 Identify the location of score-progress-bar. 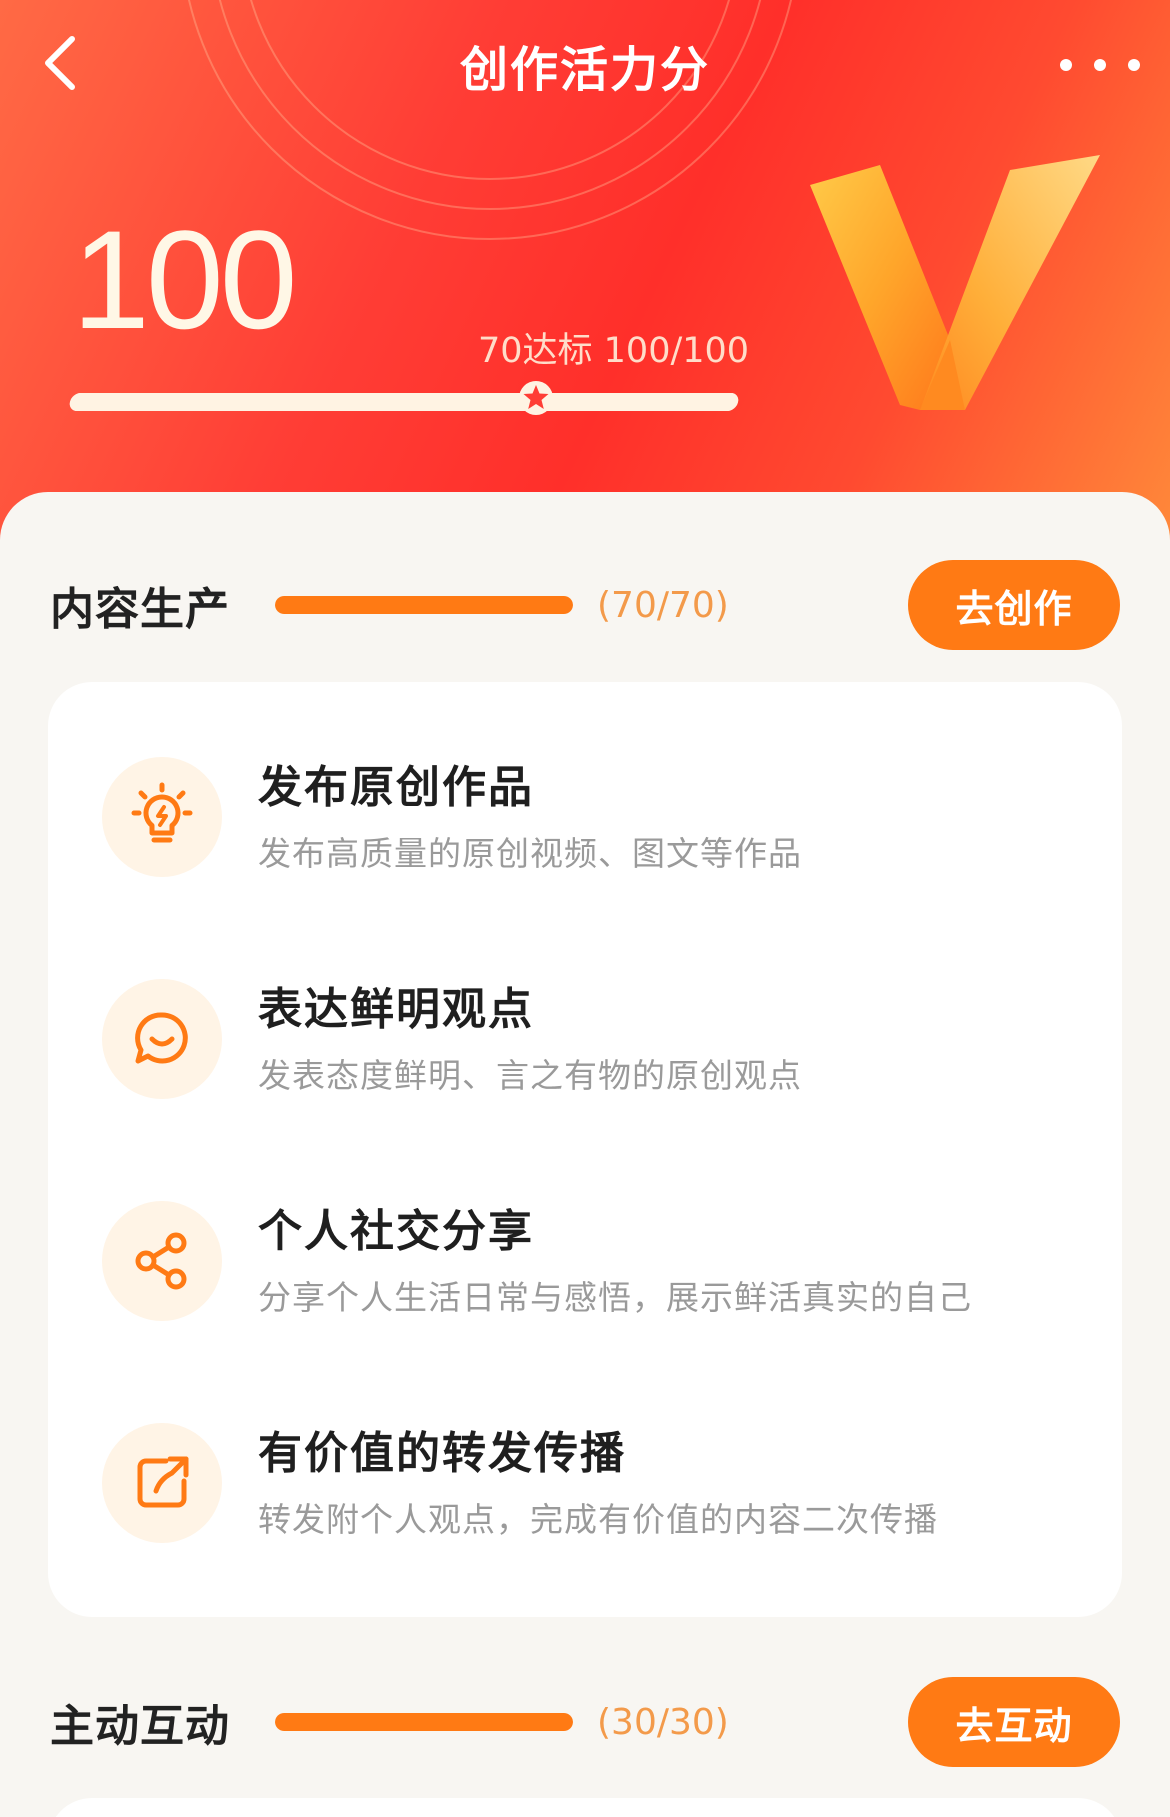
(404, 402).